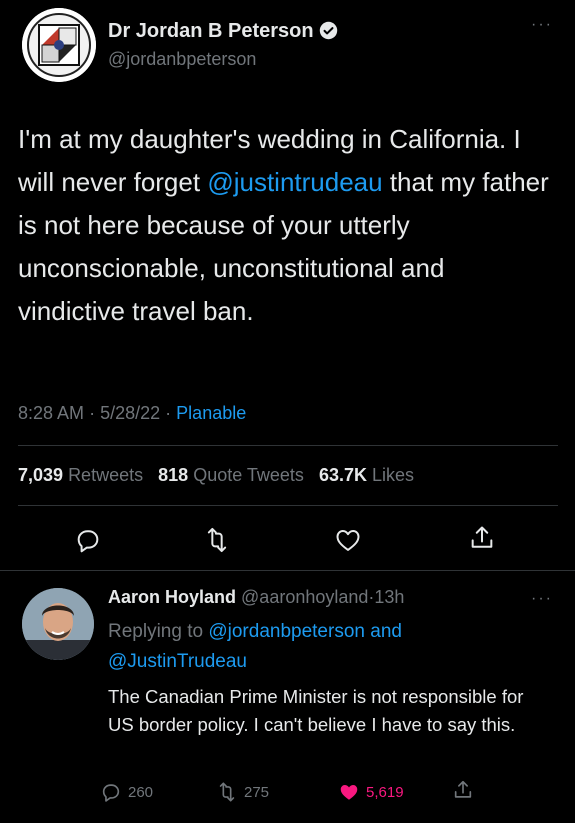  I want to click on author-handle: @jordanbpeterson, so click(182, 59).